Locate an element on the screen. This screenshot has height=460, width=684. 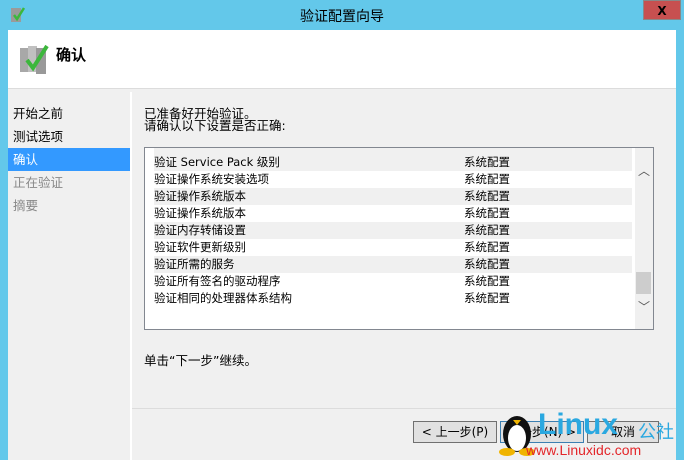
close-button: X is located at coordinates (662, 10).